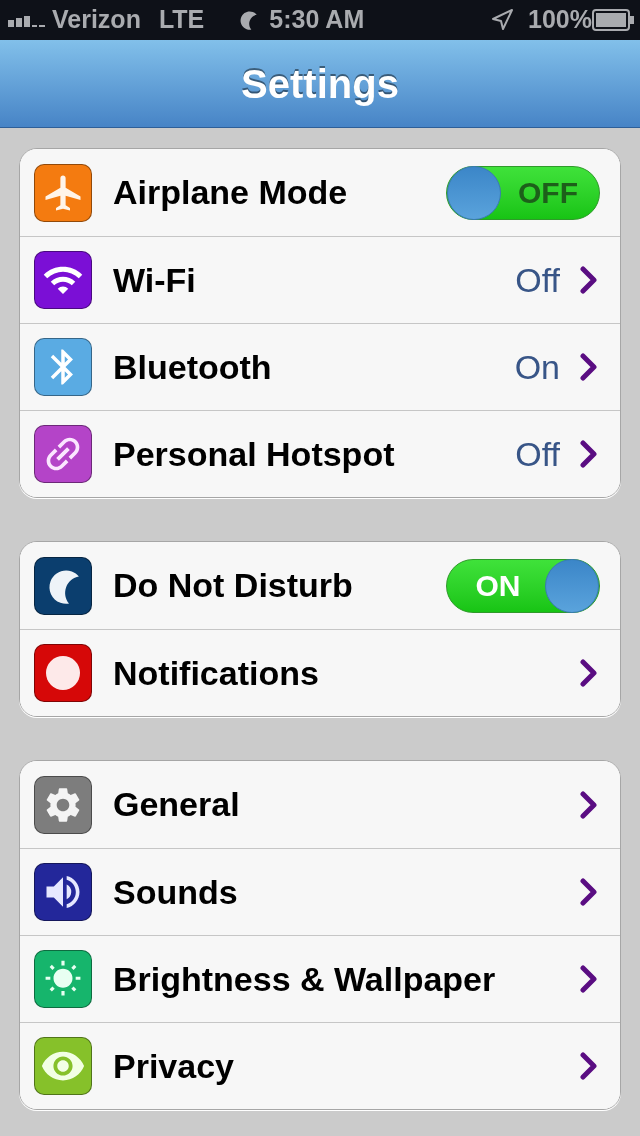  What do you see at coordinates (175, 892) in the screenshot?
I see `row-label: Sounds` at bounding box center [175, 892].